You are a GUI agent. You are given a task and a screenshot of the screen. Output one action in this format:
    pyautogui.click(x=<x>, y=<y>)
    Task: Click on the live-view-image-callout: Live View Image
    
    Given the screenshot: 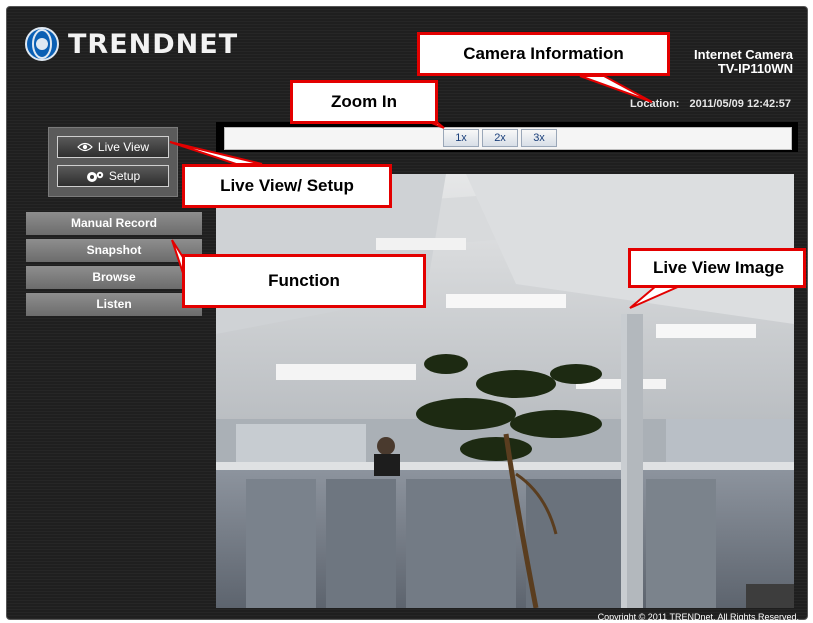 What is the action you would take?
    pyautogui.click(x=717, y=268)
    